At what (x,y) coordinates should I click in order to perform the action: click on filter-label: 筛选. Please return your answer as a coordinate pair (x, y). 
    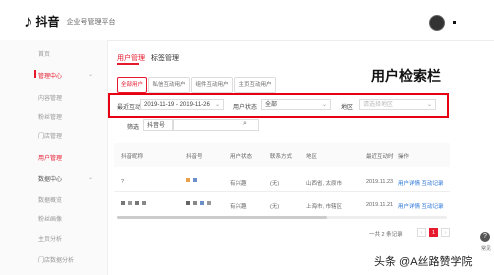
    Looking at the image, I should click on (133, 128).